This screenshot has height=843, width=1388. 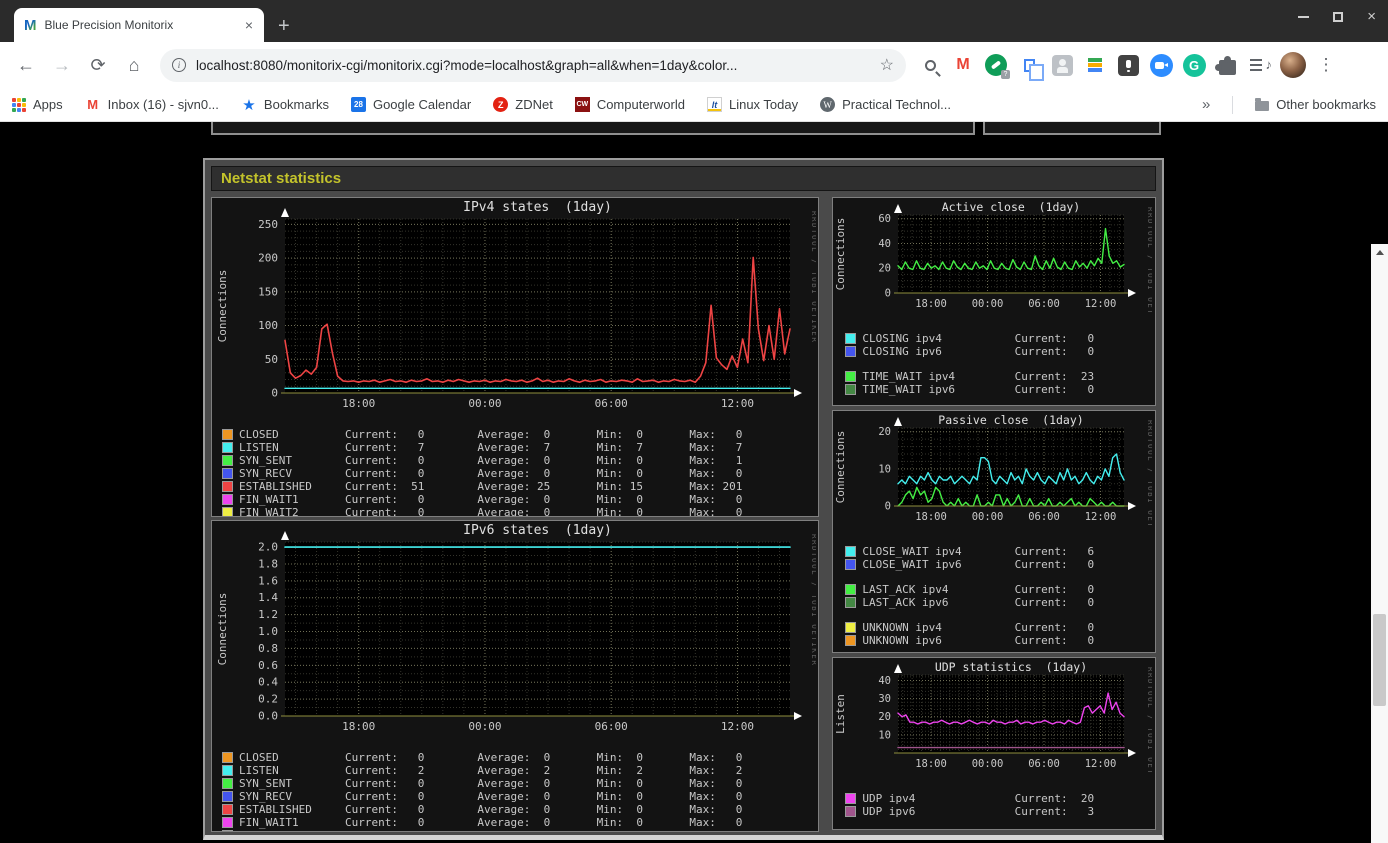 What do you see at coordinates (932, 764) in the screenshot?
I see `svg-text: 18:00` at bounding box center [932, 764].